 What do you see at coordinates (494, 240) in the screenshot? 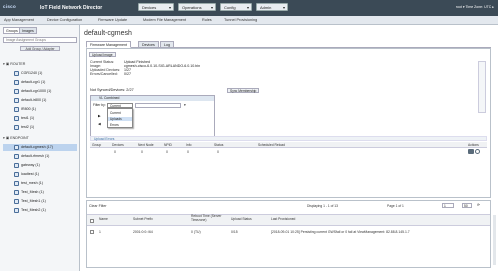
I see `vertical-scrollbar` at bounding box center [494, 240].